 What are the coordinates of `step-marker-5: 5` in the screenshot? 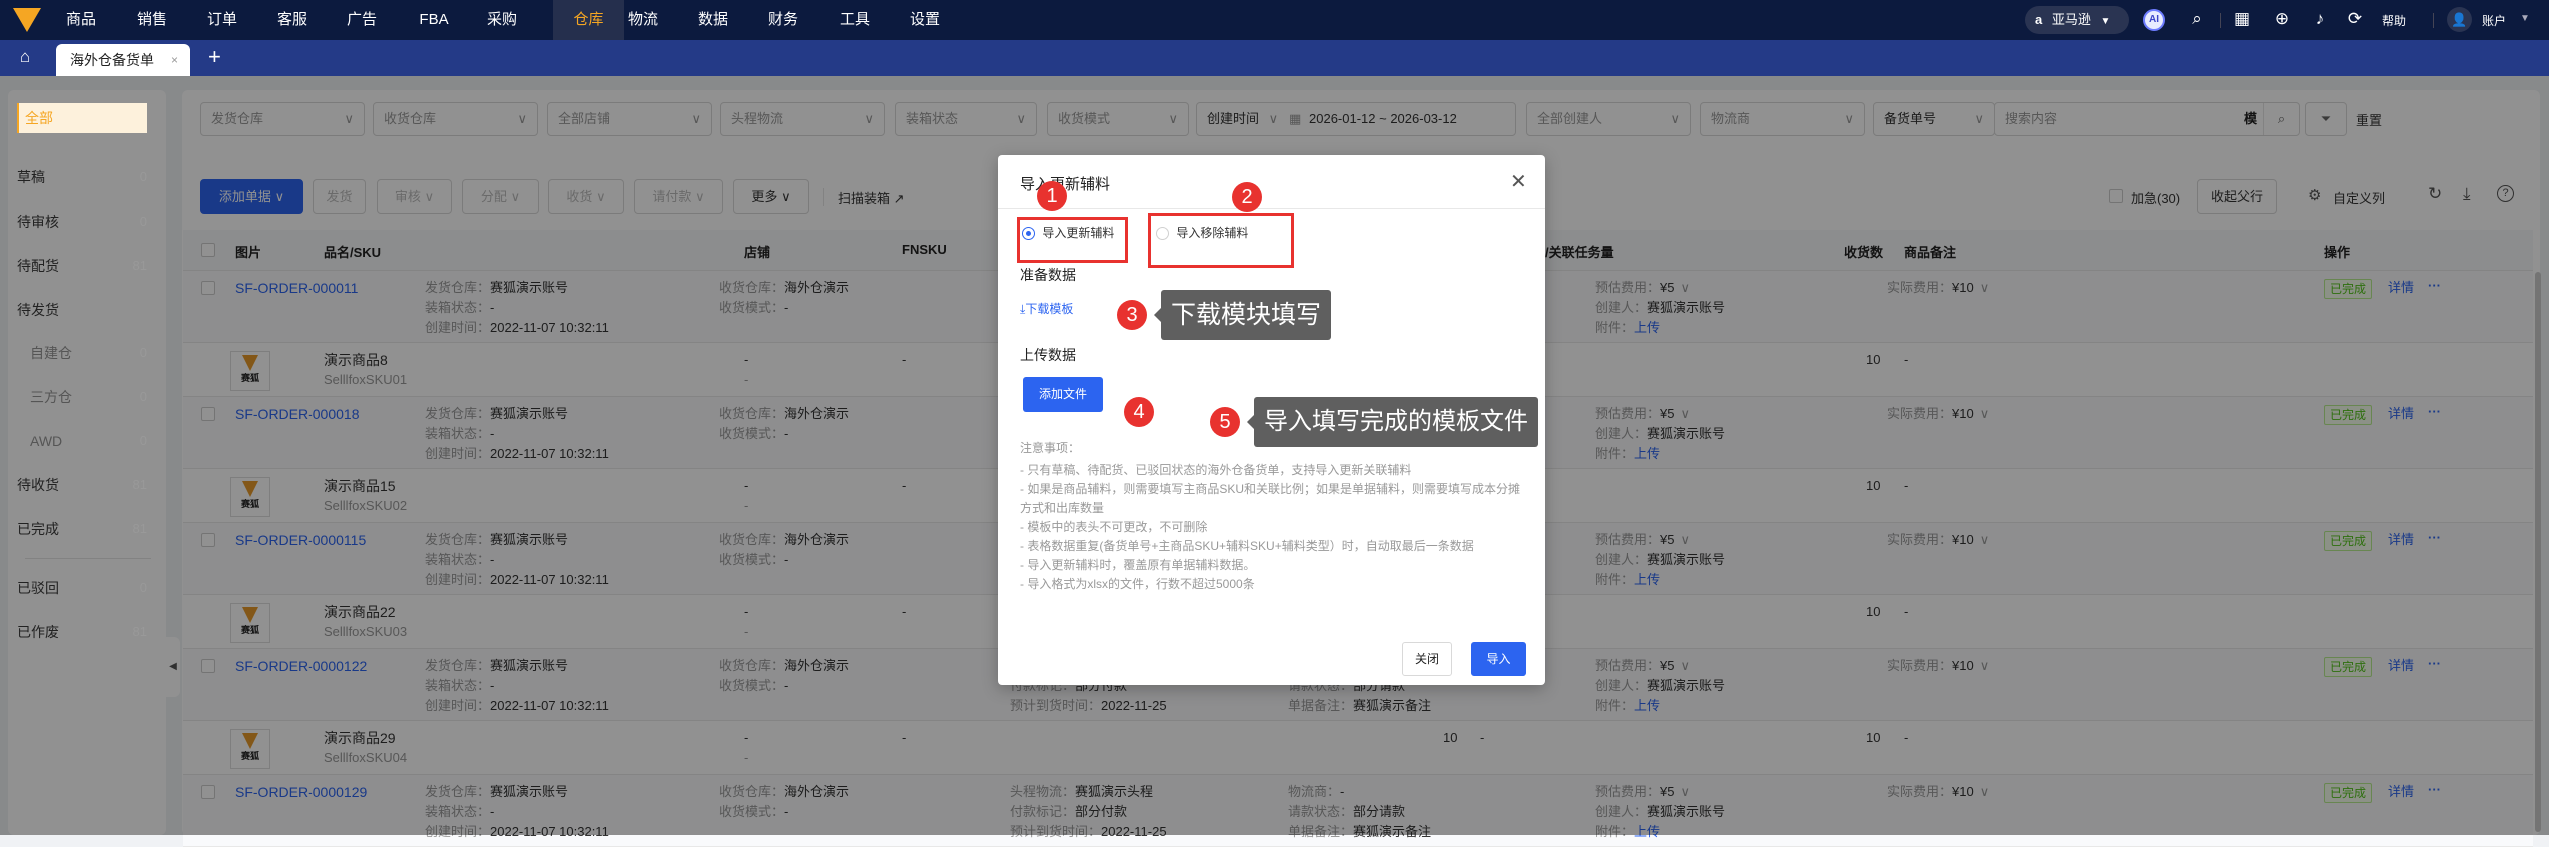 It's located at (1225, 422).